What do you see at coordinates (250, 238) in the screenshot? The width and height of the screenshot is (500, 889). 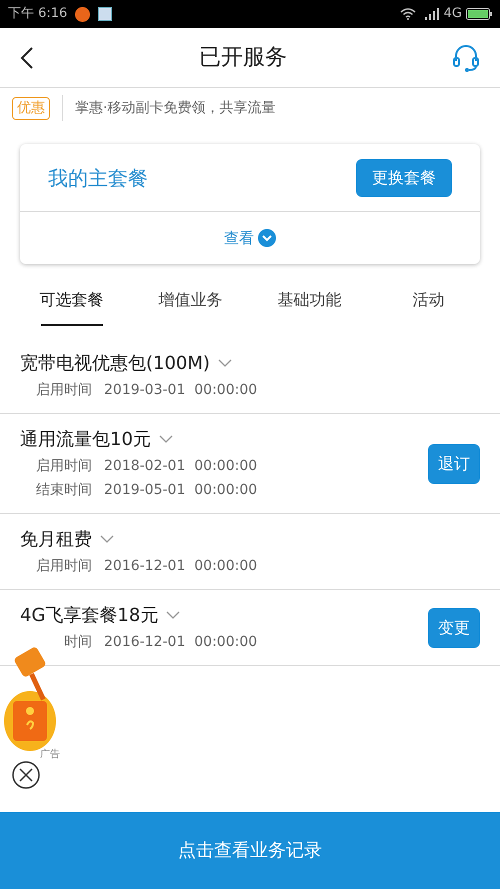 I see `view-toggle: 查看` at bounding box center [250, 238].